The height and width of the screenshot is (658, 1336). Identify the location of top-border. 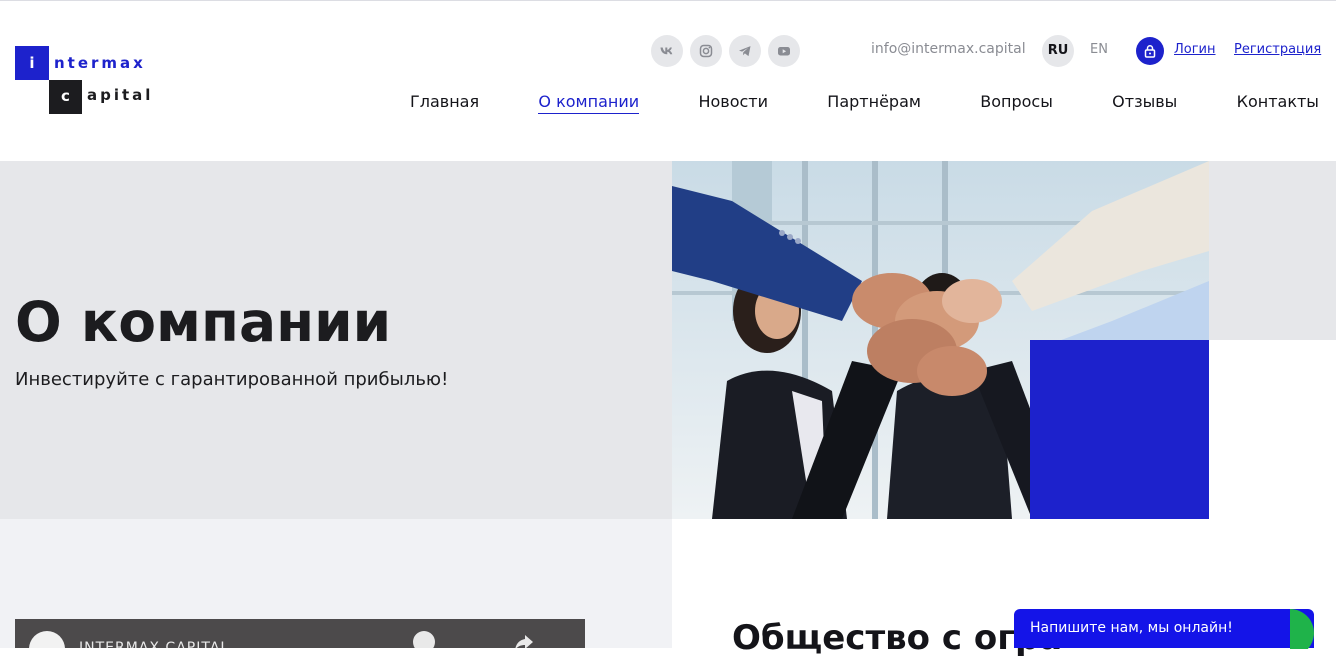
(668, 0).